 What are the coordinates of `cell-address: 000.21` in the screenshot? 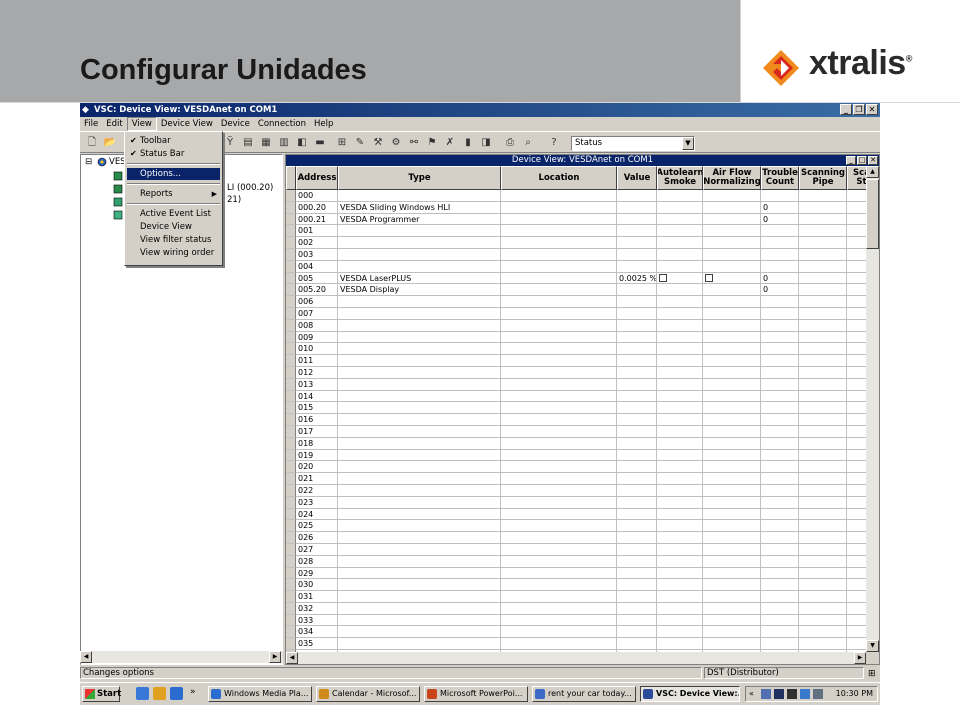 It's located at (317, 219).